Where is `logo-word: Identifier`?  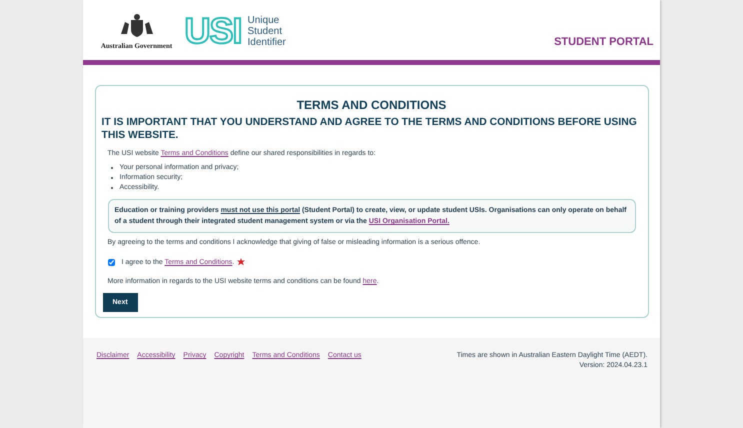 logo-word: Identifier is located at coordinates (267, 42).